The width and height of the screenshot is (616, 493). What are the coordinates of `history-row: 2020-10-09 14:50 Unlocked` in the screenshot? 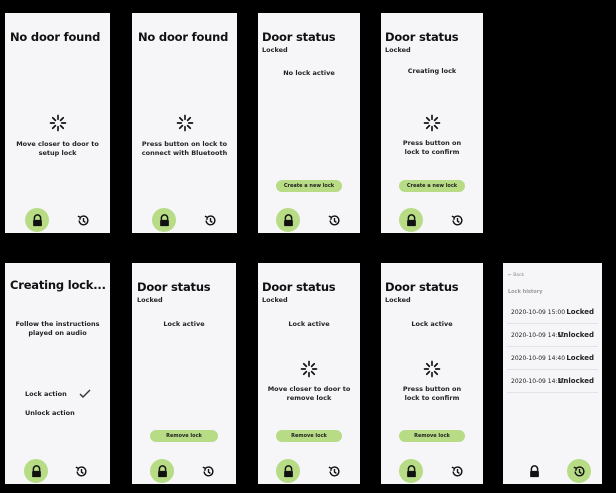 It's located at (552, 335).